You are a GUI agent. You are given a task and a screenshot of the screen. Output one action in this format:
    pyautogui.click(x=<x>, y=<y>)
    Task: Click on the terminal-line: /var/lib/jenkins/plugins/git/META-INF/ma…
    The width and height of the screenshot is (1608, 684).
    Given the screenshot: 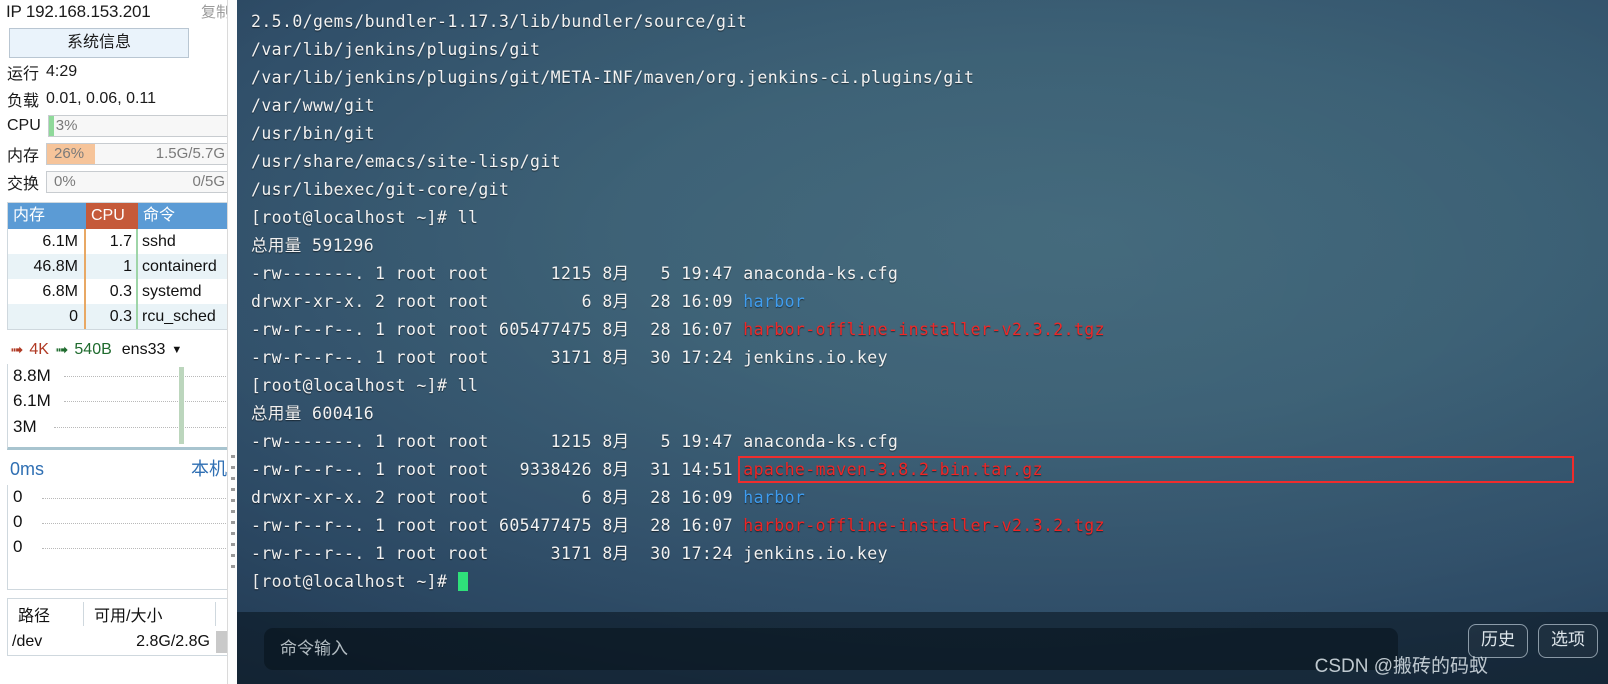 What is the action you would take?
    pyautogui.click(x=929, y=78)
    